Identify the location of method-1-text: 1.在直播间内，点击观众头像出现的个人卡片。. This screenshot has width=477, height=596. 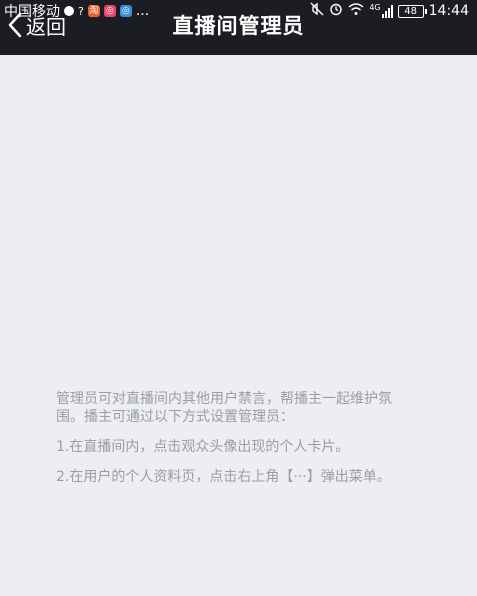
(203, 447).